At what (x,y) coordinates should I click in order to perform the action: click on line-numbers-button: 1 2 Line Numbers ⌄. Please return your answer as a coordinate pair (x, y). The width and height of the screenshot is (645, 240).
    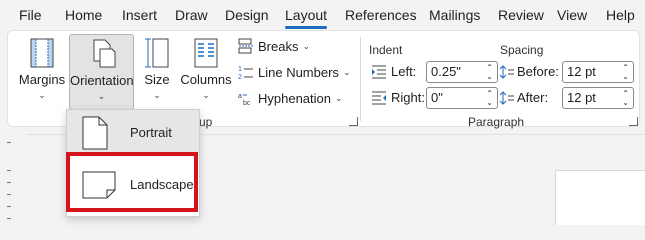
    Looking at the image, I should click on (294, 72).